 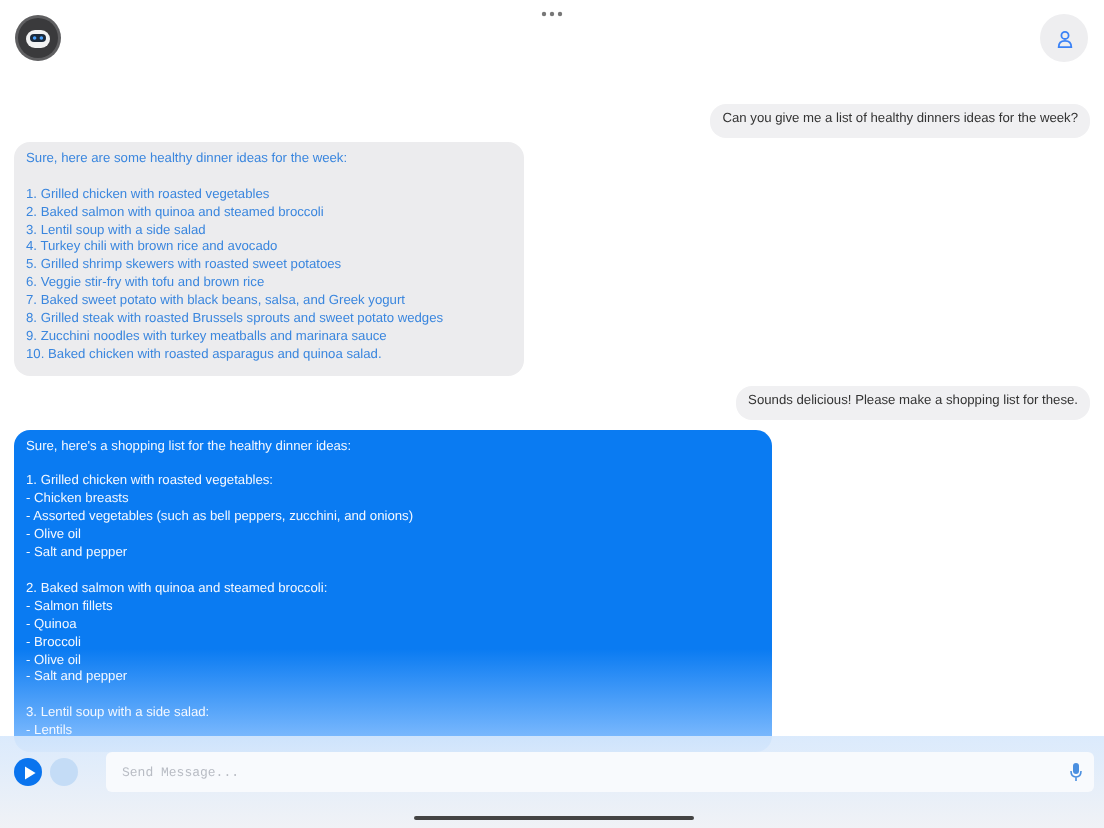 I want to click on person-icon, so click(x=1064, y=38).